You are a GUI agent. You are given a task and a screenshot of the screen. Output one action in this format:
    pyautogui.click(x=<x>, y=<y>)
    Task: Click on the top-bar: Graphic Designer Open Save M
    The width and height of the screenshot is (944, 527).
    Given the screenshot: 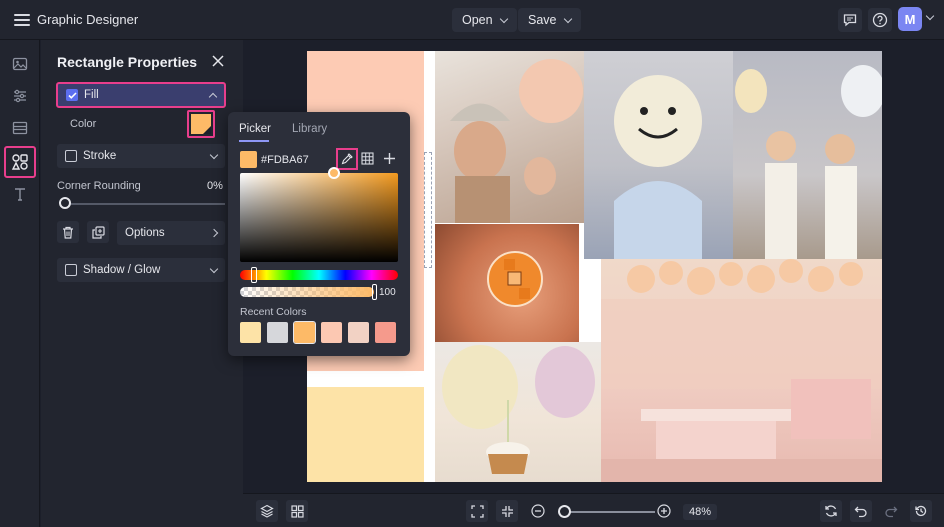 What is the action you would take?
    pyautogui.click(x=472, y=20)
    